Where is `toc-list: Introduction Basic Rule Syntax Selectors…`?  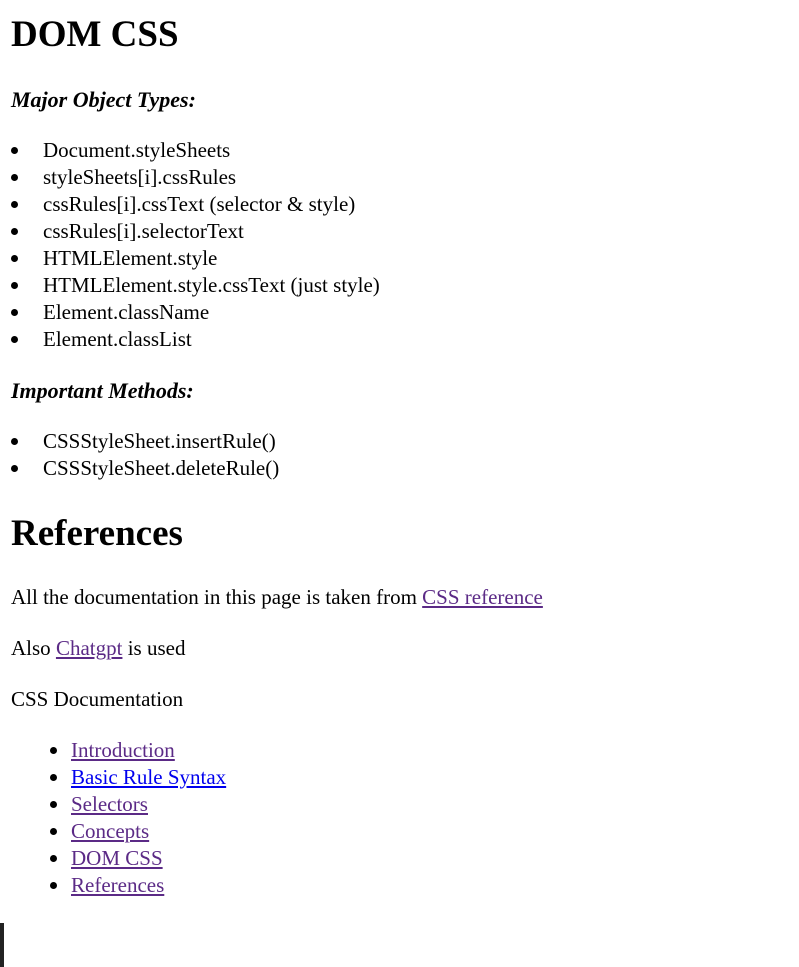 toc-list: Introduction Basic Rule Syntax Selectors… is located at coordinates (133, 818).